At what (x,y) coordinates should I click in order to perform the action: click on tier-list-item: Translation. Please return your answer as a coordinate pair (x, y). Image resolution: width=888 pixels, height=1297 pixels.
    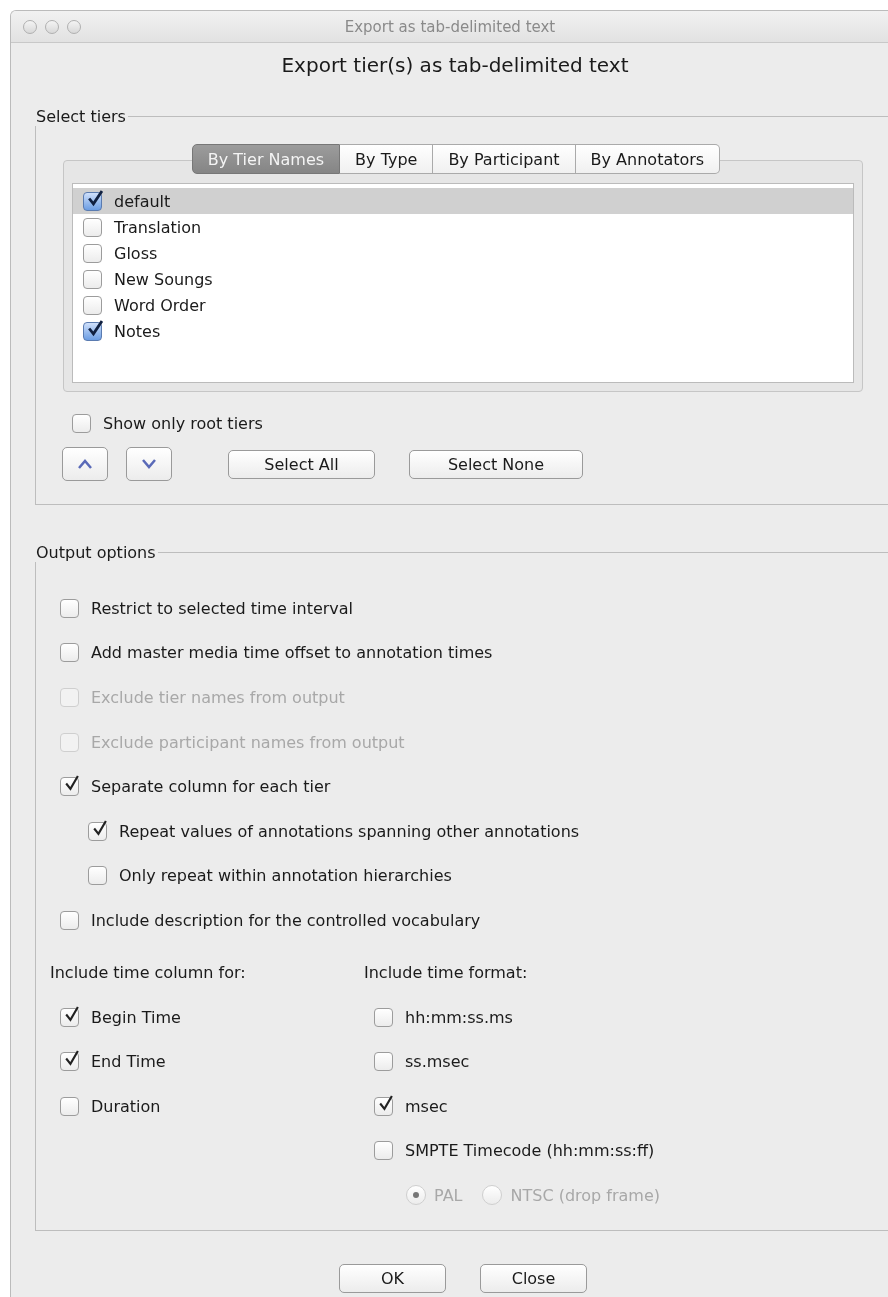
    Looking at the image, I should click on (463, 227).